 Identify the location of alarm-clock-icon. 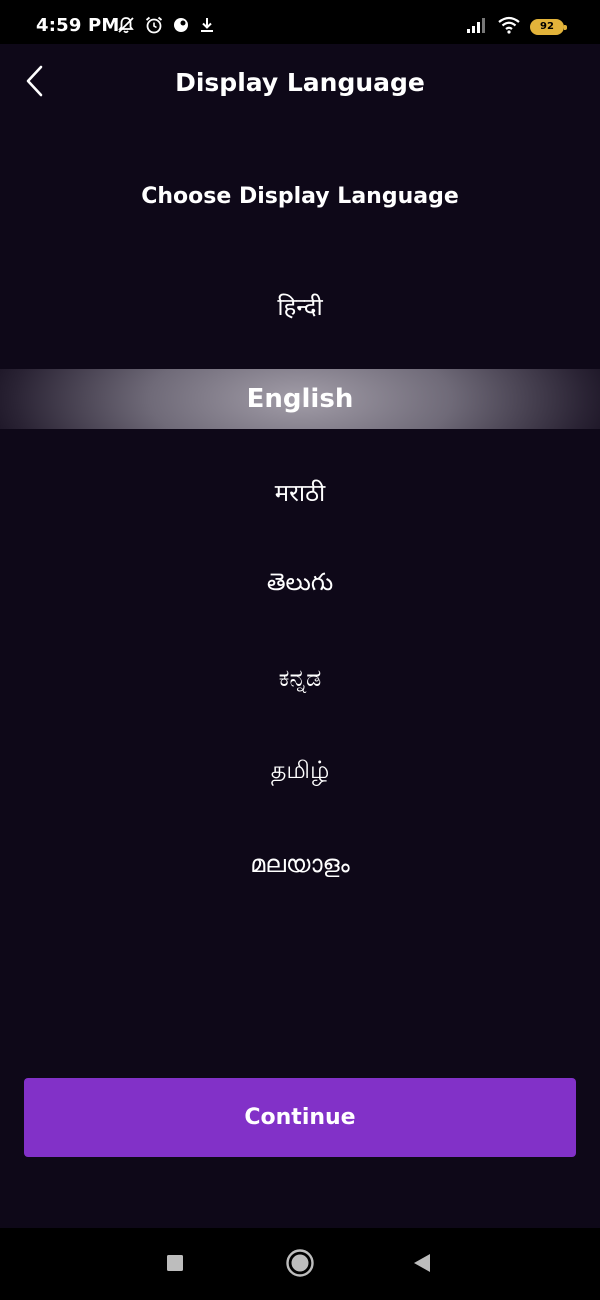
(154, 27).